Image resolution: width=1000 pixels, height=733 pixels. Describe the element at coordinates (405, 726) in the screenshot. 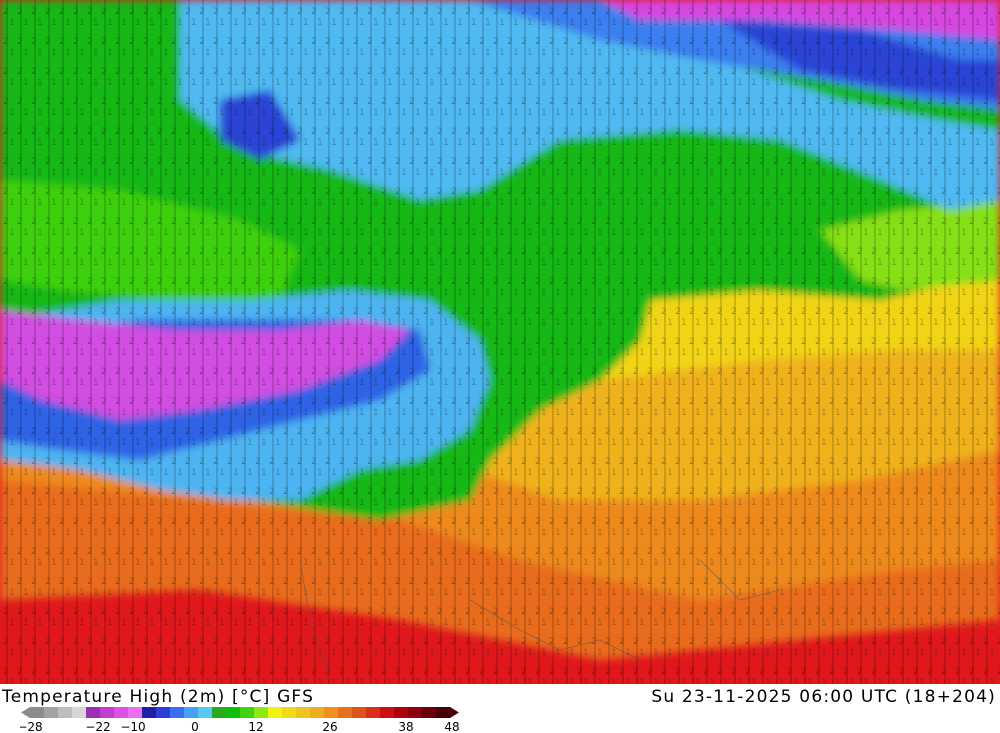

I see `scale-tick-label: 38` at that location.